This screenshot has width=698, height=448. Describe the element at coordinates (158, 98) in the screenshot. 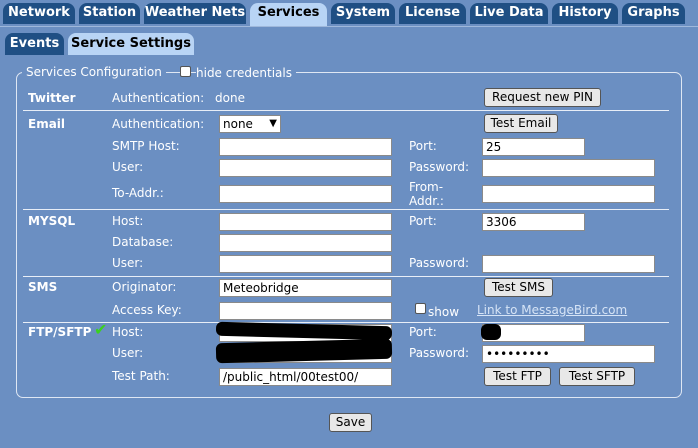

I see `twitter-auth-label: Authentication:` at that location.